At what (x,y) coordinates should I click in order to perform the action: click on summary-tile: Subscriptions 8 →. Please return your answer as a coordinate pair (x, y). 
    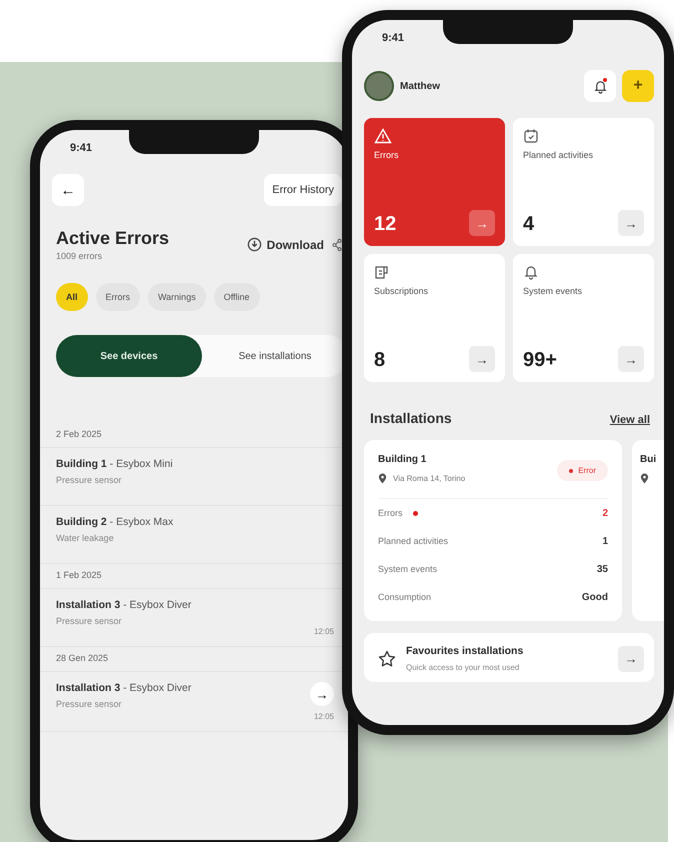
    Looking at the image, I should click on (434, 318).